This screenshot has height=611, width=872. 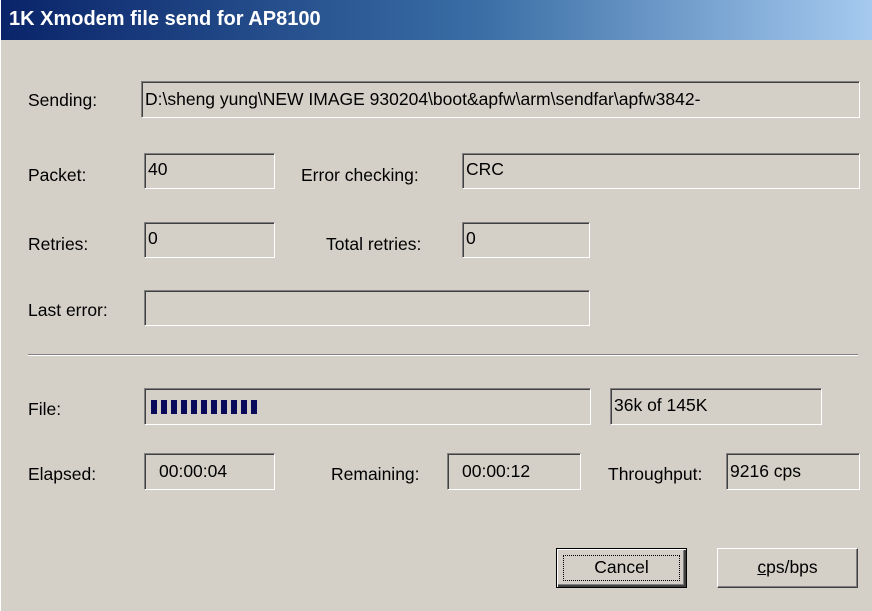 I want to click on throughput-label: Throughput:, so click(x=655, y=474).